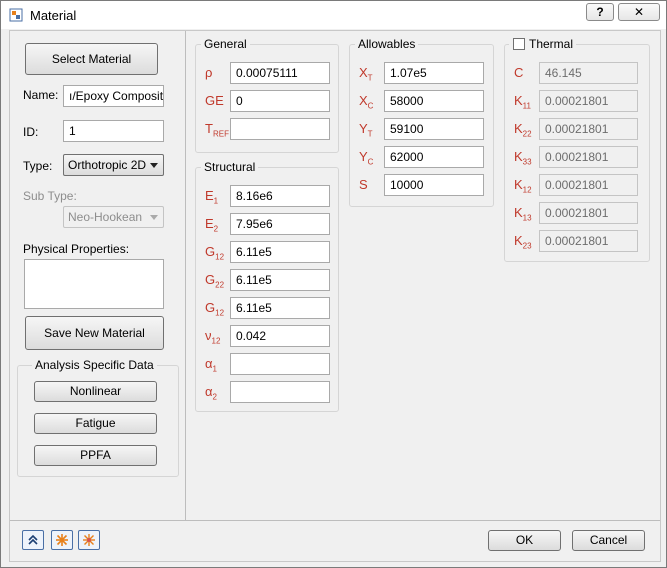 The width and height of the screenshot is (667, 568). What do you see at coordinates (527, 246) in the screenshot?
I see `thermal-symbol-subscript: 23` at bounding box center [527, 246].